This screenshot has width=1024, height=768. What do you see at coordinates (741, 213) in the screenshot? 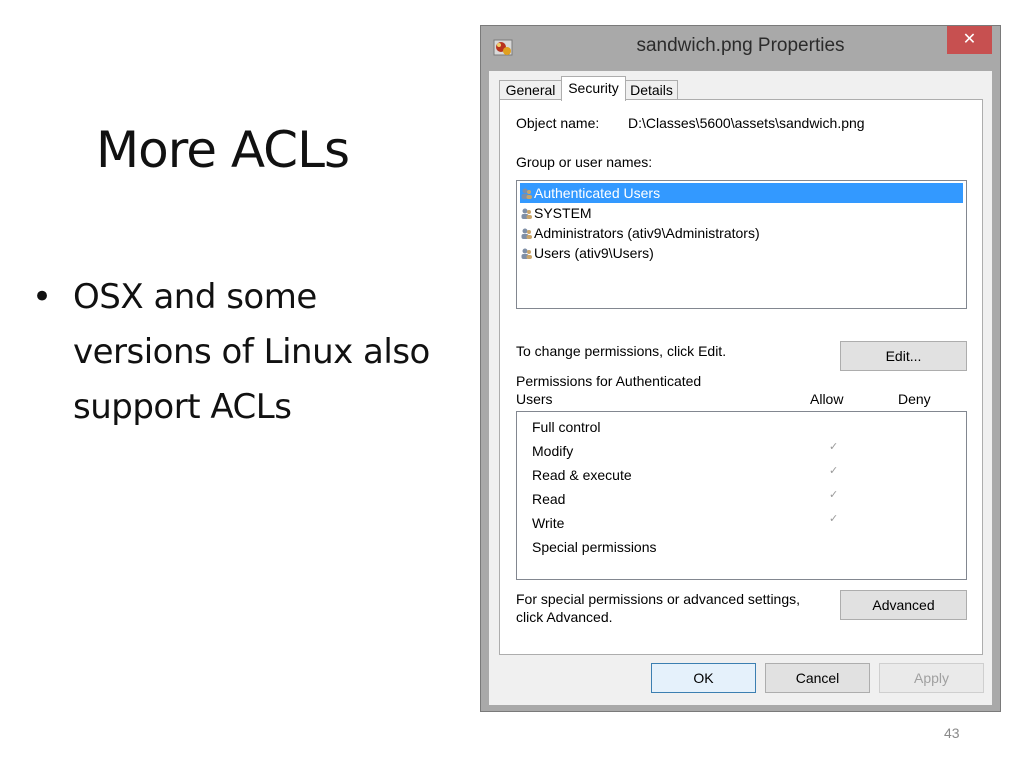
I see `list-item-system: SYSTEM` at bounding box center [741, 213].